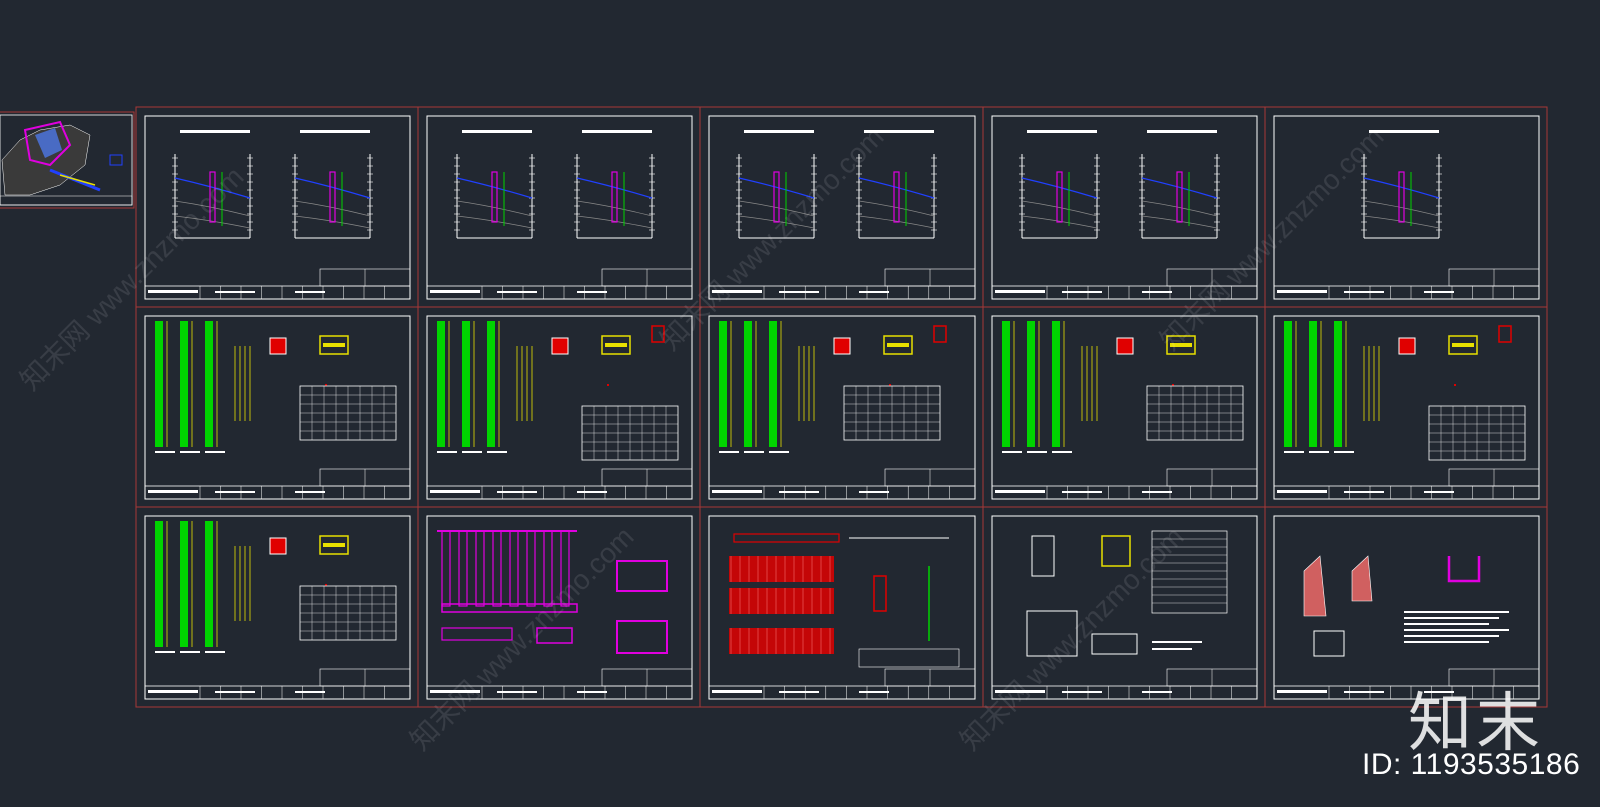 Image resolution: width=1600 pixels, height=807 pixels. I want to click on pile-cap-section, so click(642, 576).